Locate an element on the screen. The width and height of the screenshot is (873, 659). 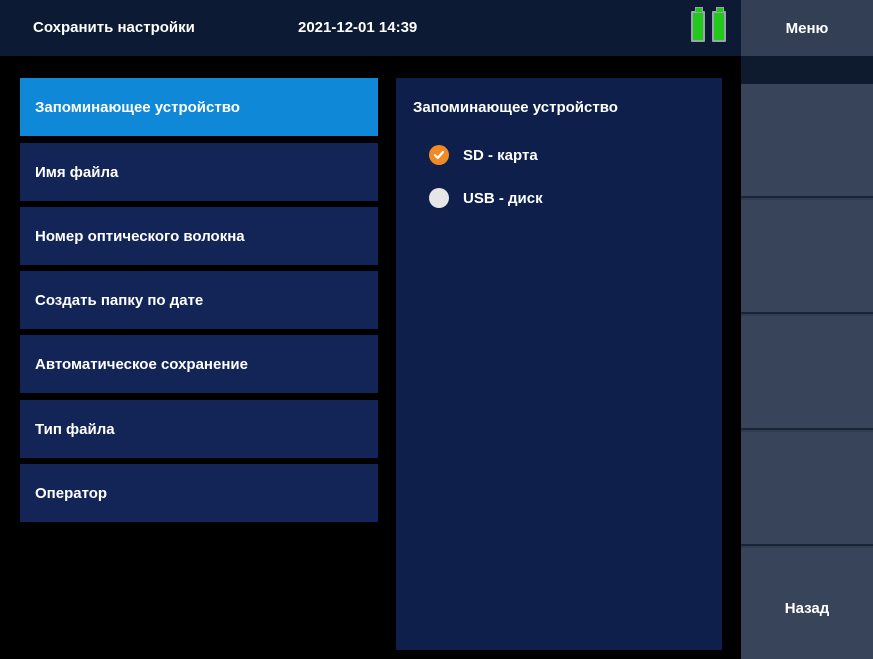
radio-option-usb-disk: USB - диск is located at coordinates (486, 198).